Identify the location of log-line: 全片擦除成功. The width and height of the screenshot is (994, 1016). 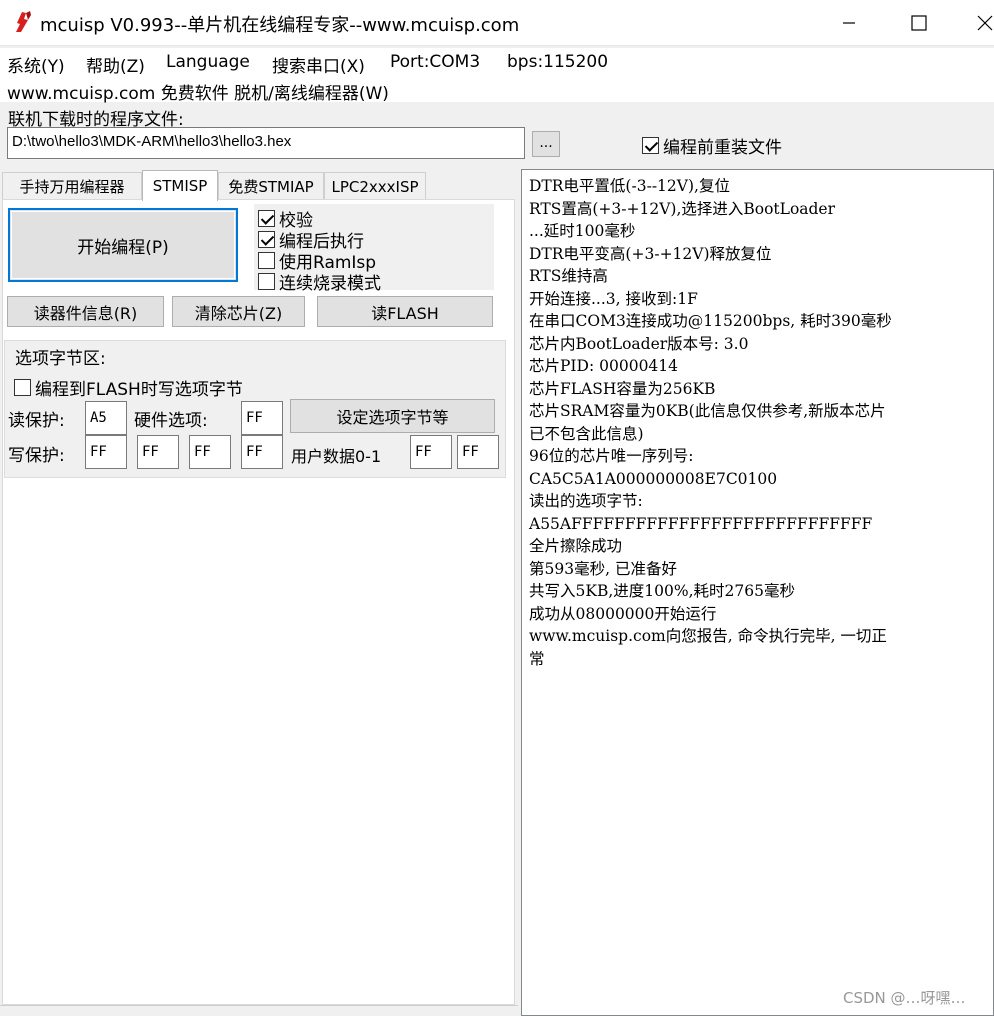
(576, 546).